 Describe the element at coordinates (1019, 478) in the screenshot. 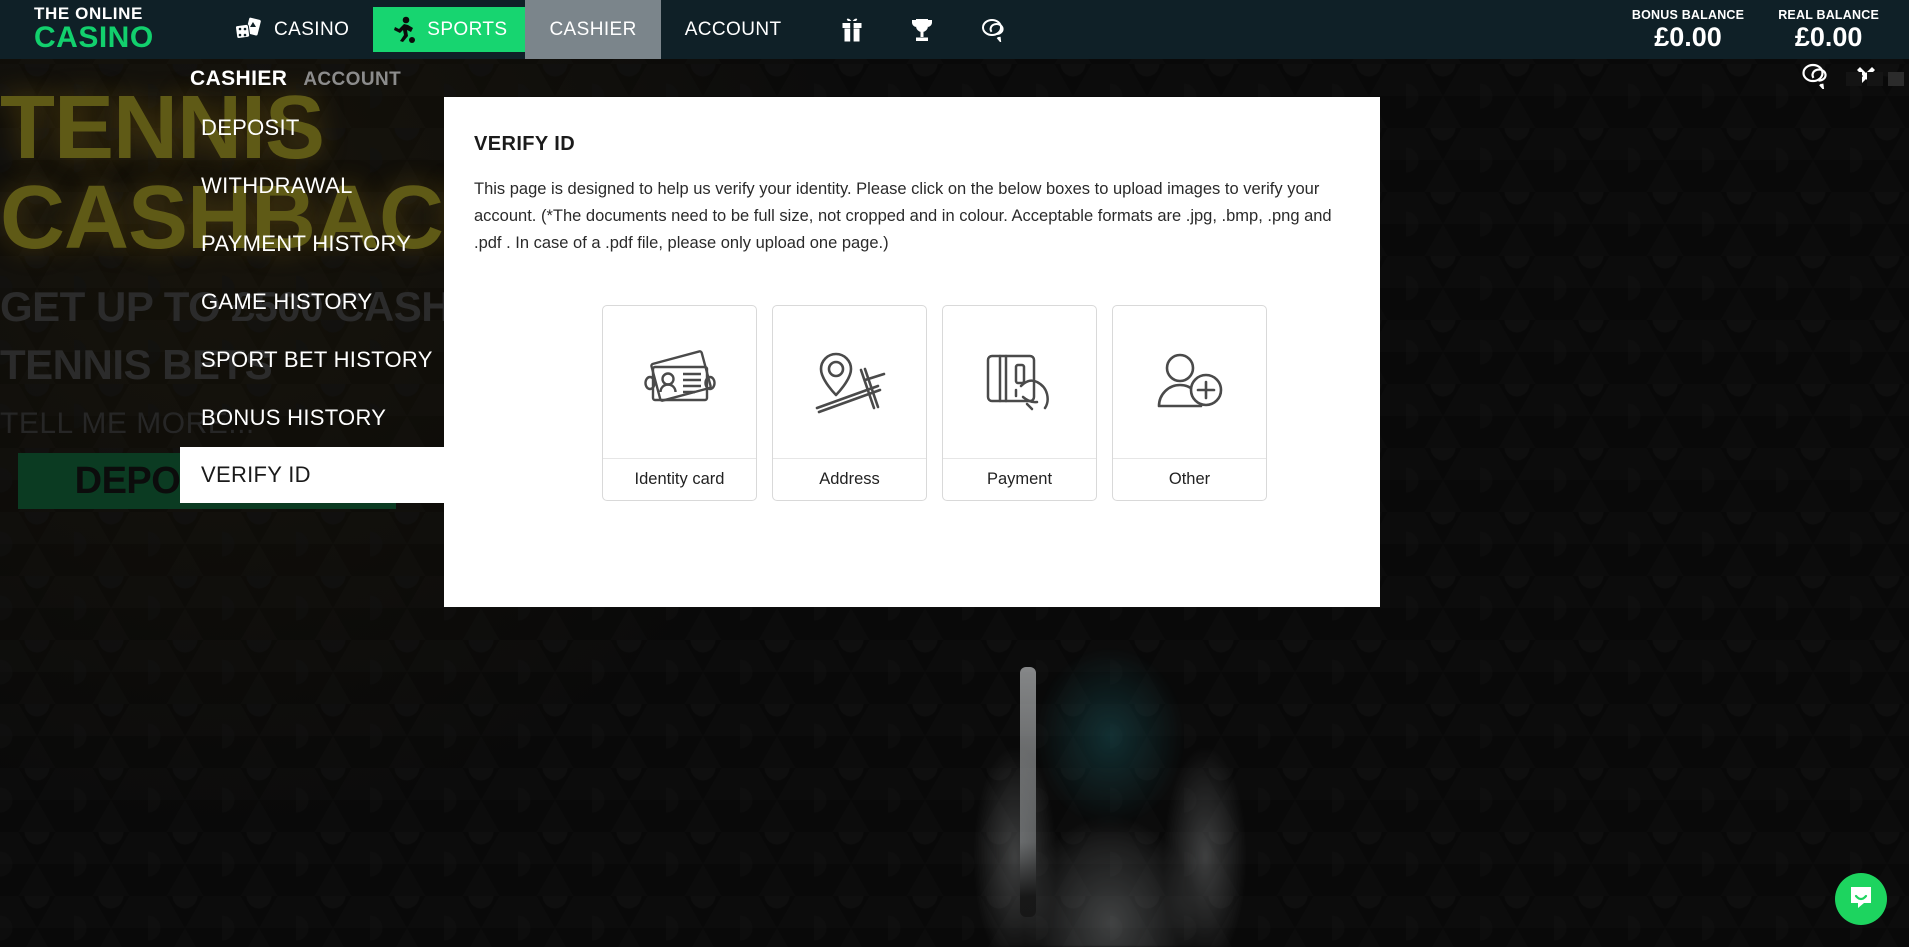

I see `upload-card-payment-label: Payment` at that location.